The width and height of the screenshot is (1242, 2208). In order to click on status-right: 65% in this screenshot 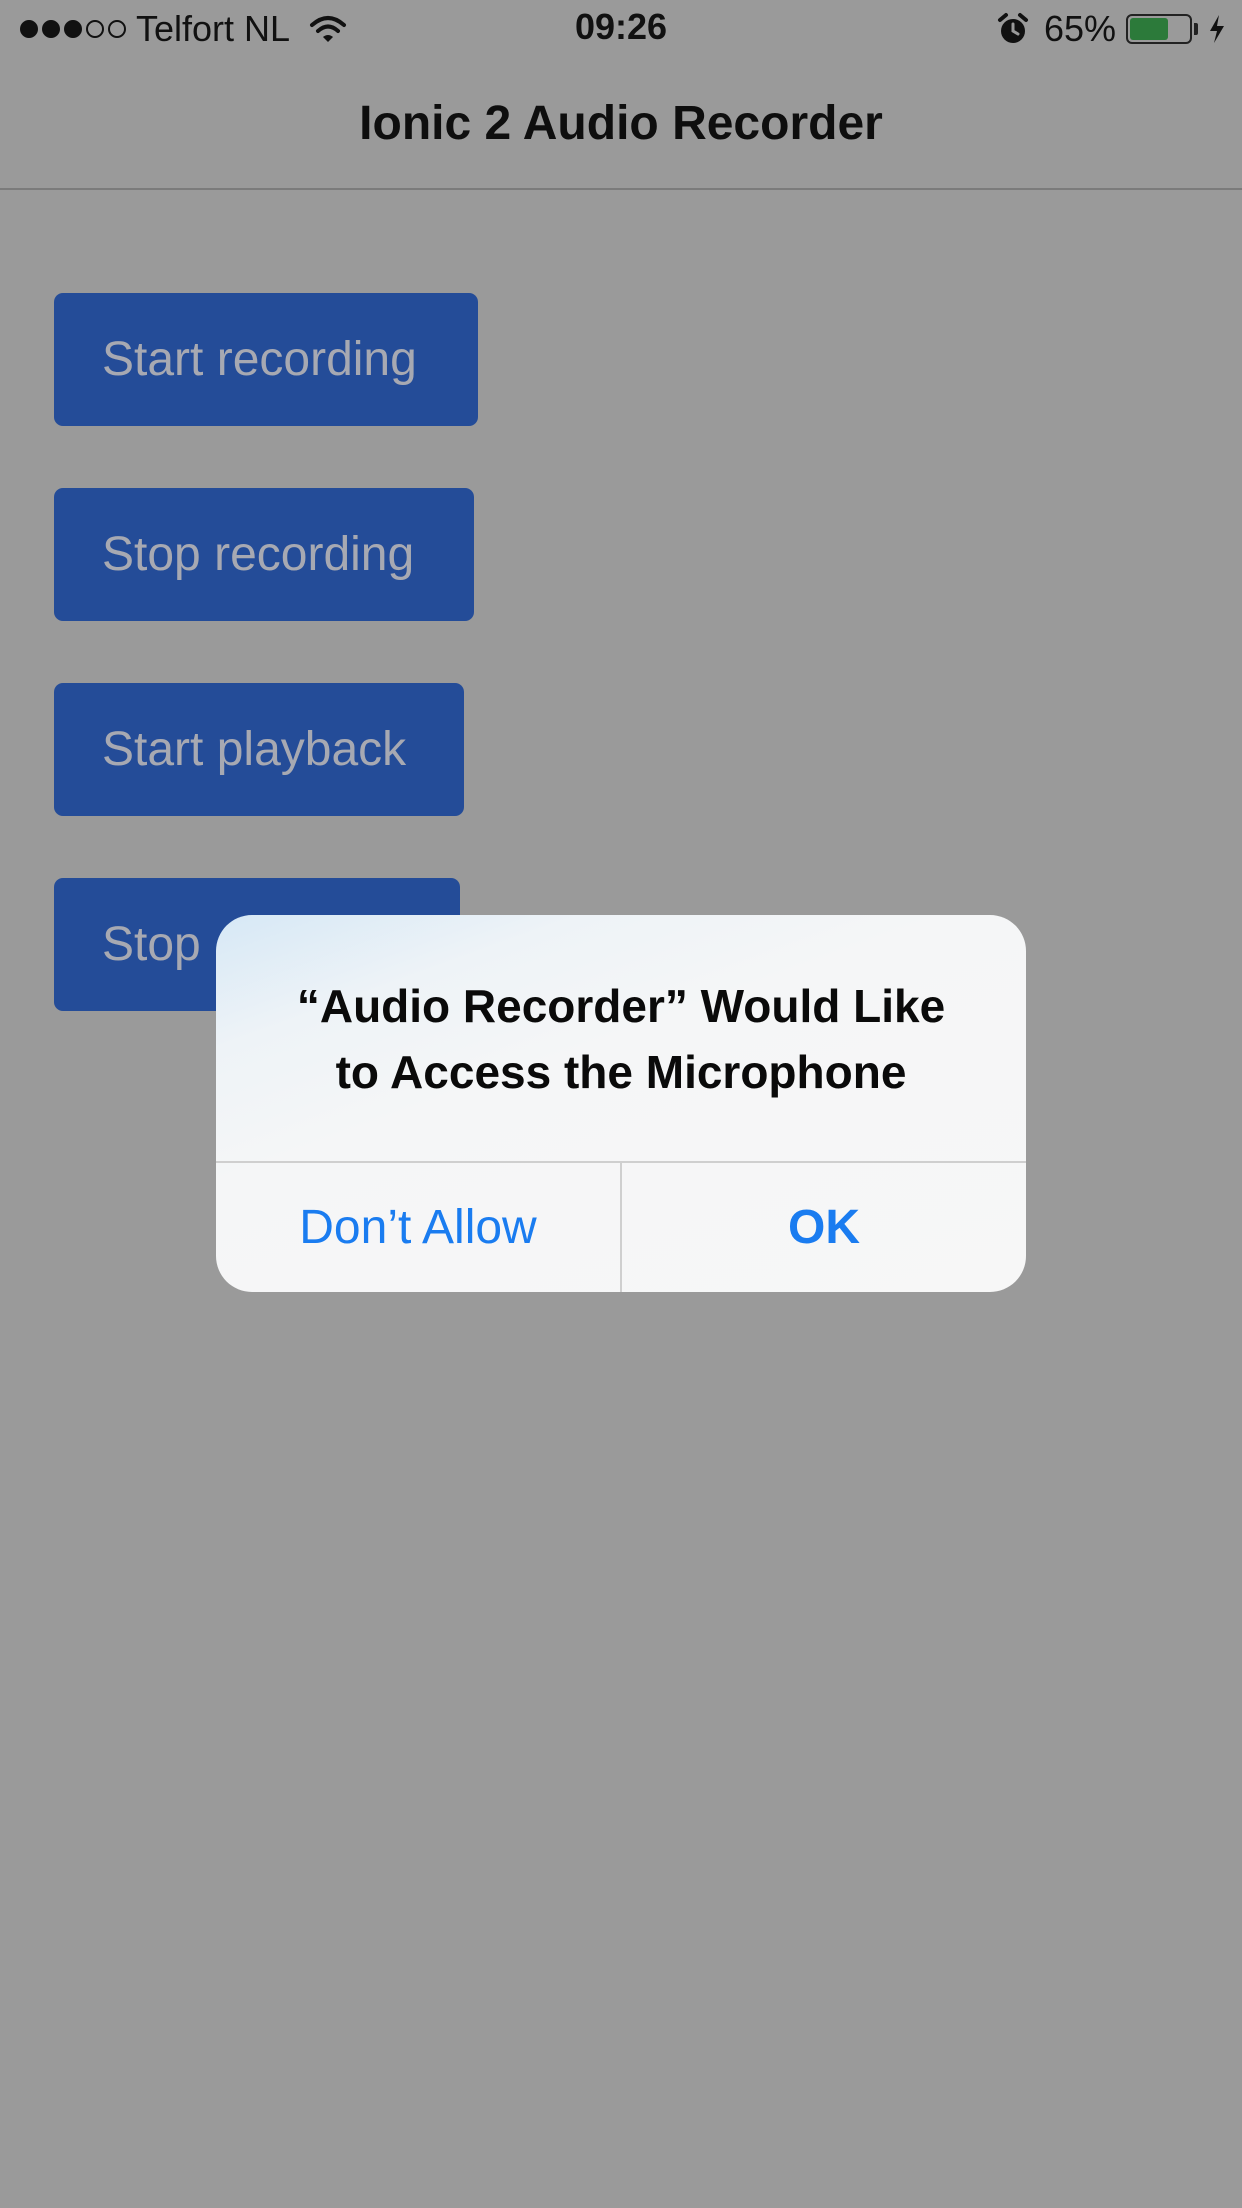, I will do `click(1111, 29)`.